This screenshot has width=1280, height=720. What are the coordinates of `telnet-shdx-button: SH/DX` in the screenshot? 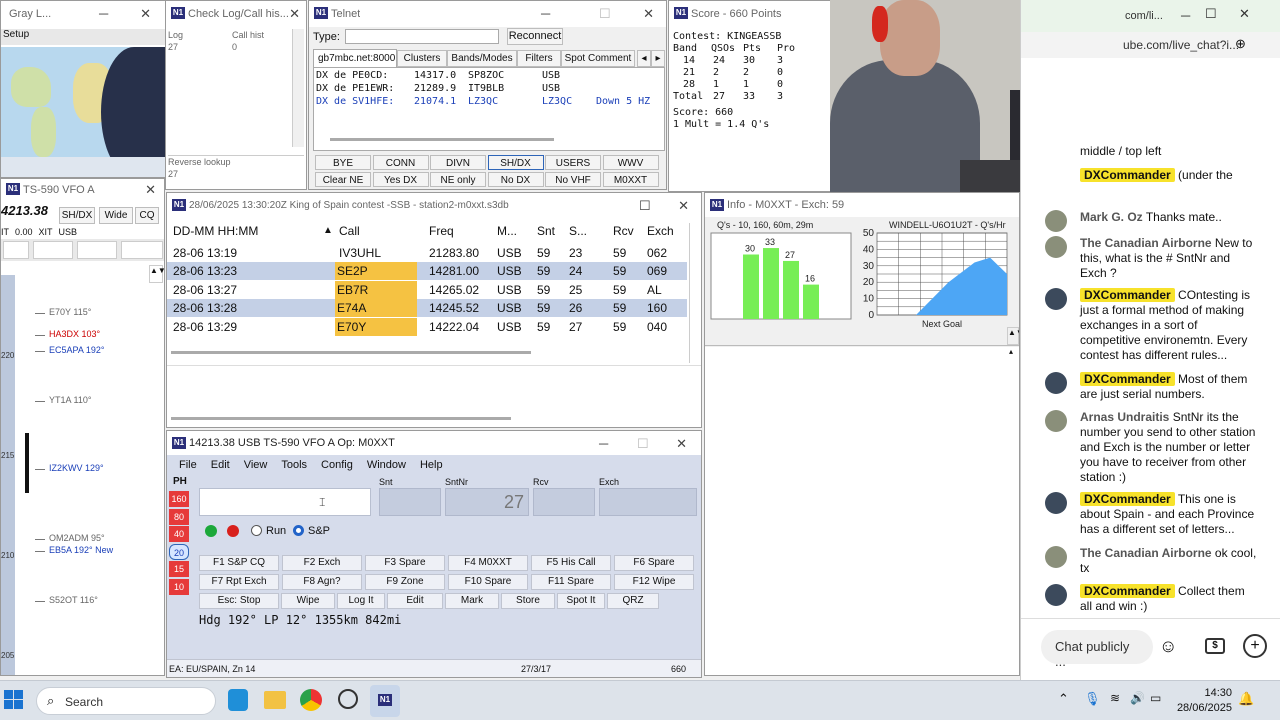 It's located at (515, 162).